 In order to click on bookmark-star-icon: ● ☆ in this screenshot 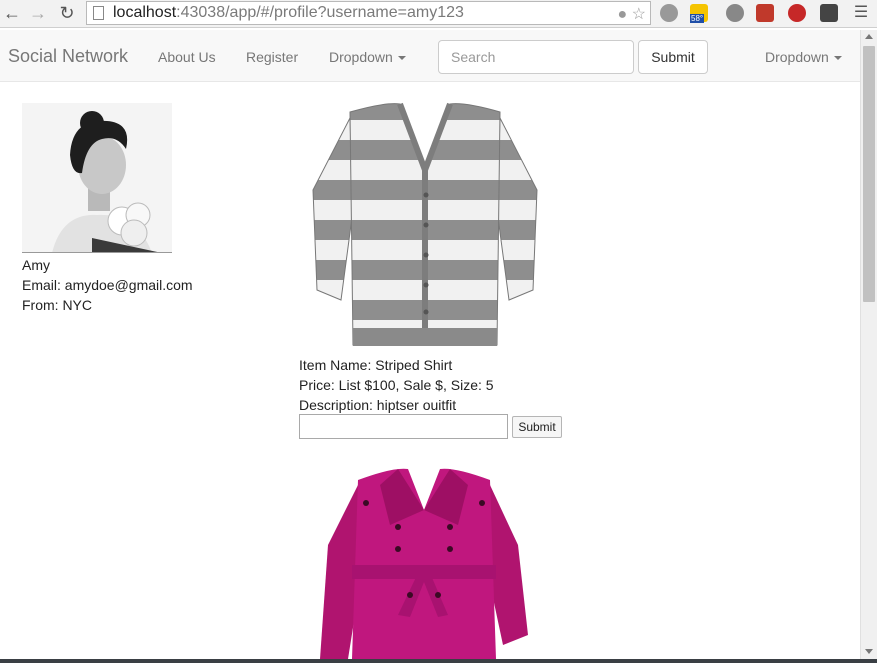, I will do `click(632, 14)`.